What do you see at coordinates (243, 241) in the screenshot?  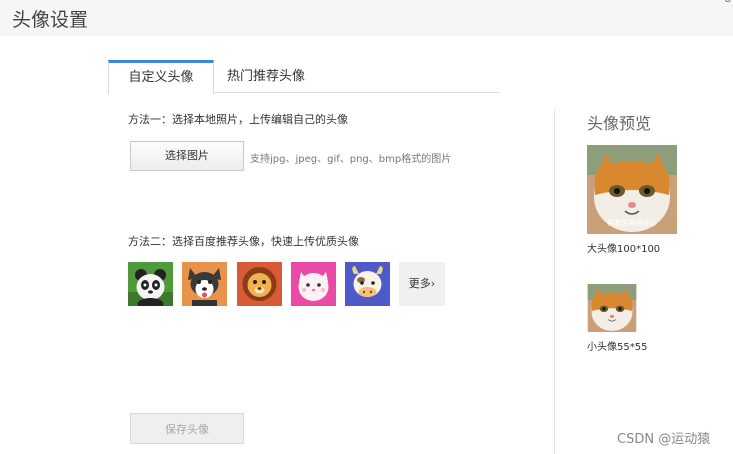 I see `method2-label: 方法二：选择百度推荐头像，快速上传优质头像` at bounding box center [243, 241].